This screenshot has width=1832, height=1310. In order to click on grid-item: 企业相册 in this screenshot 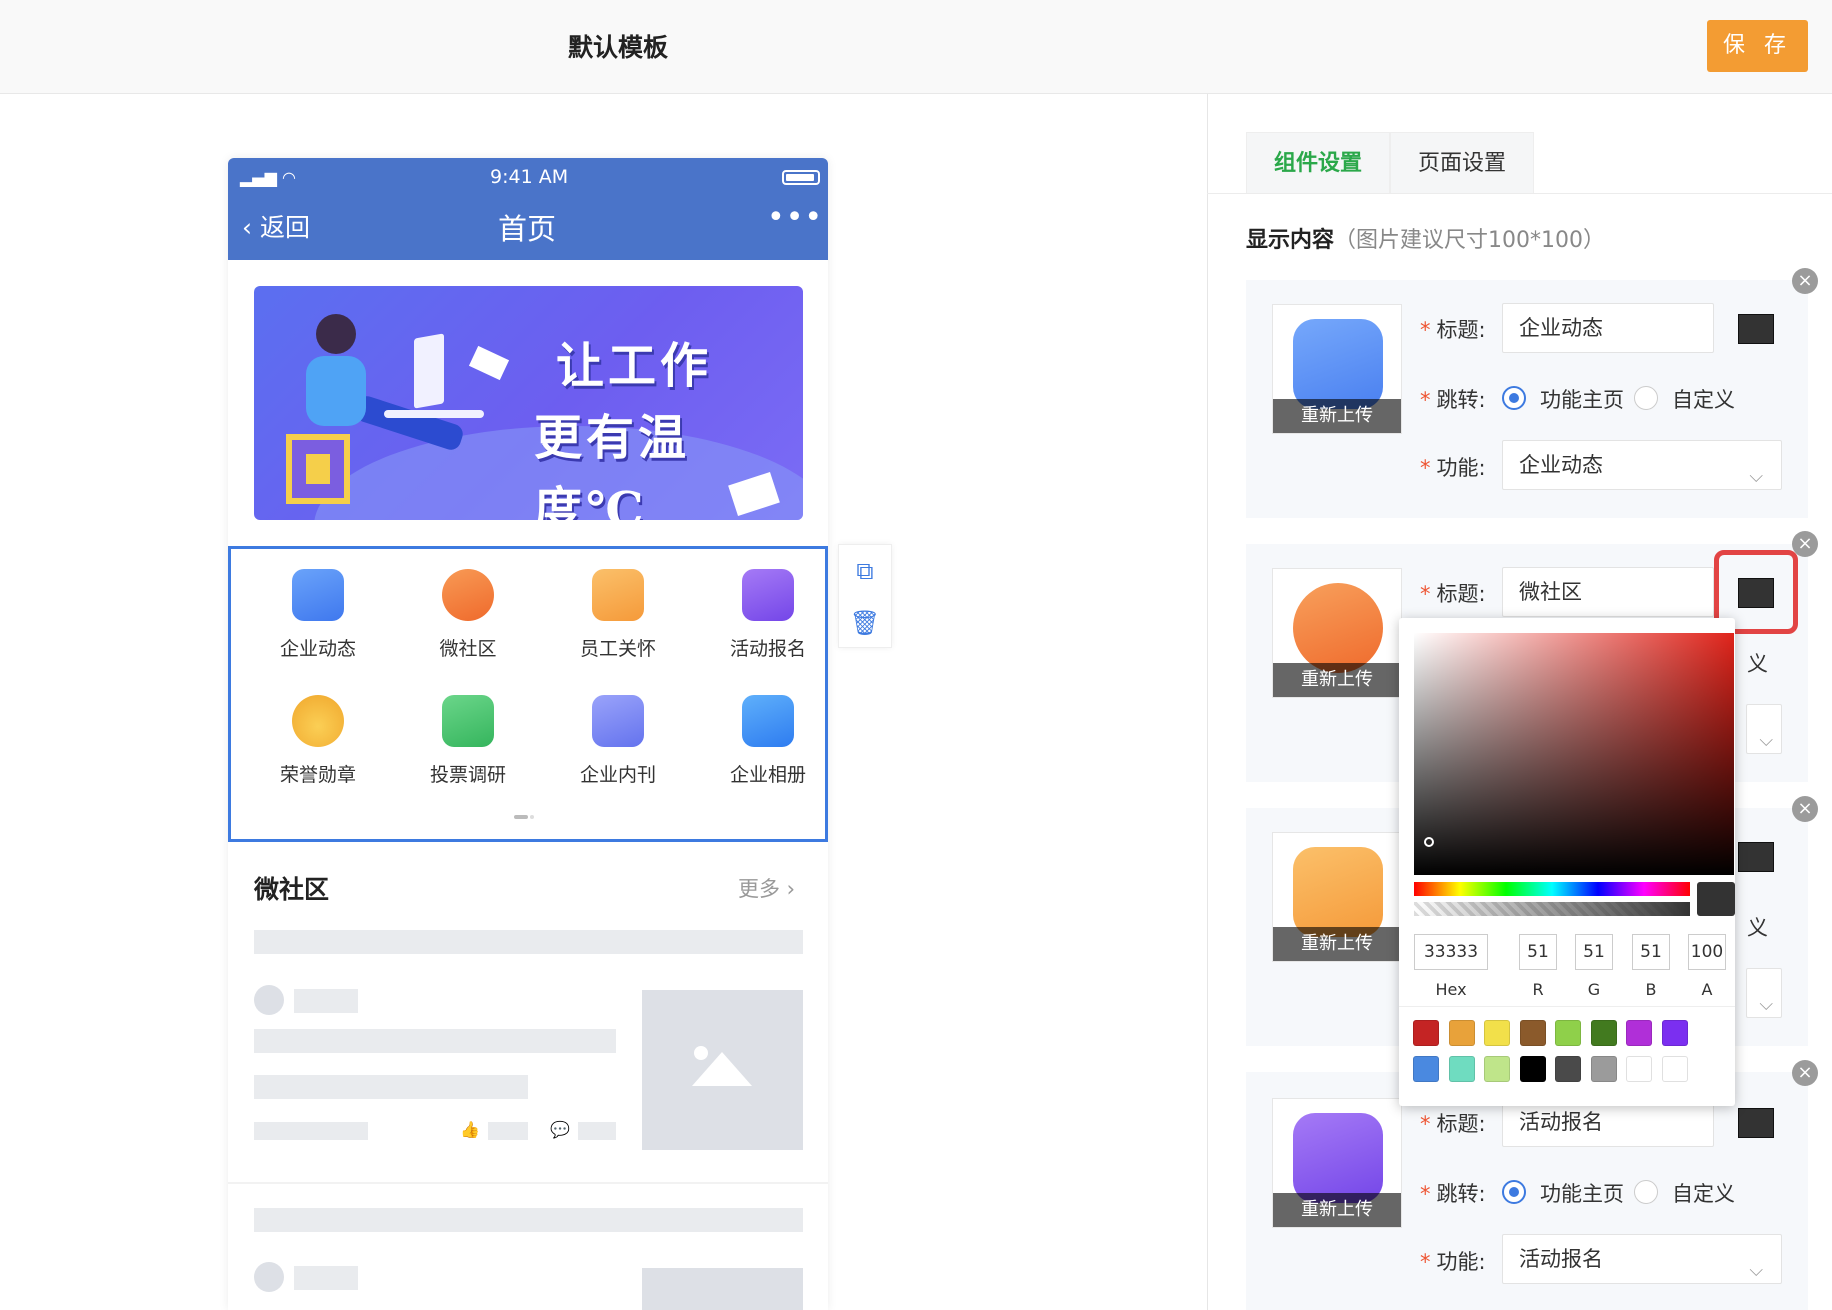, I will do `click(768, 741)`.